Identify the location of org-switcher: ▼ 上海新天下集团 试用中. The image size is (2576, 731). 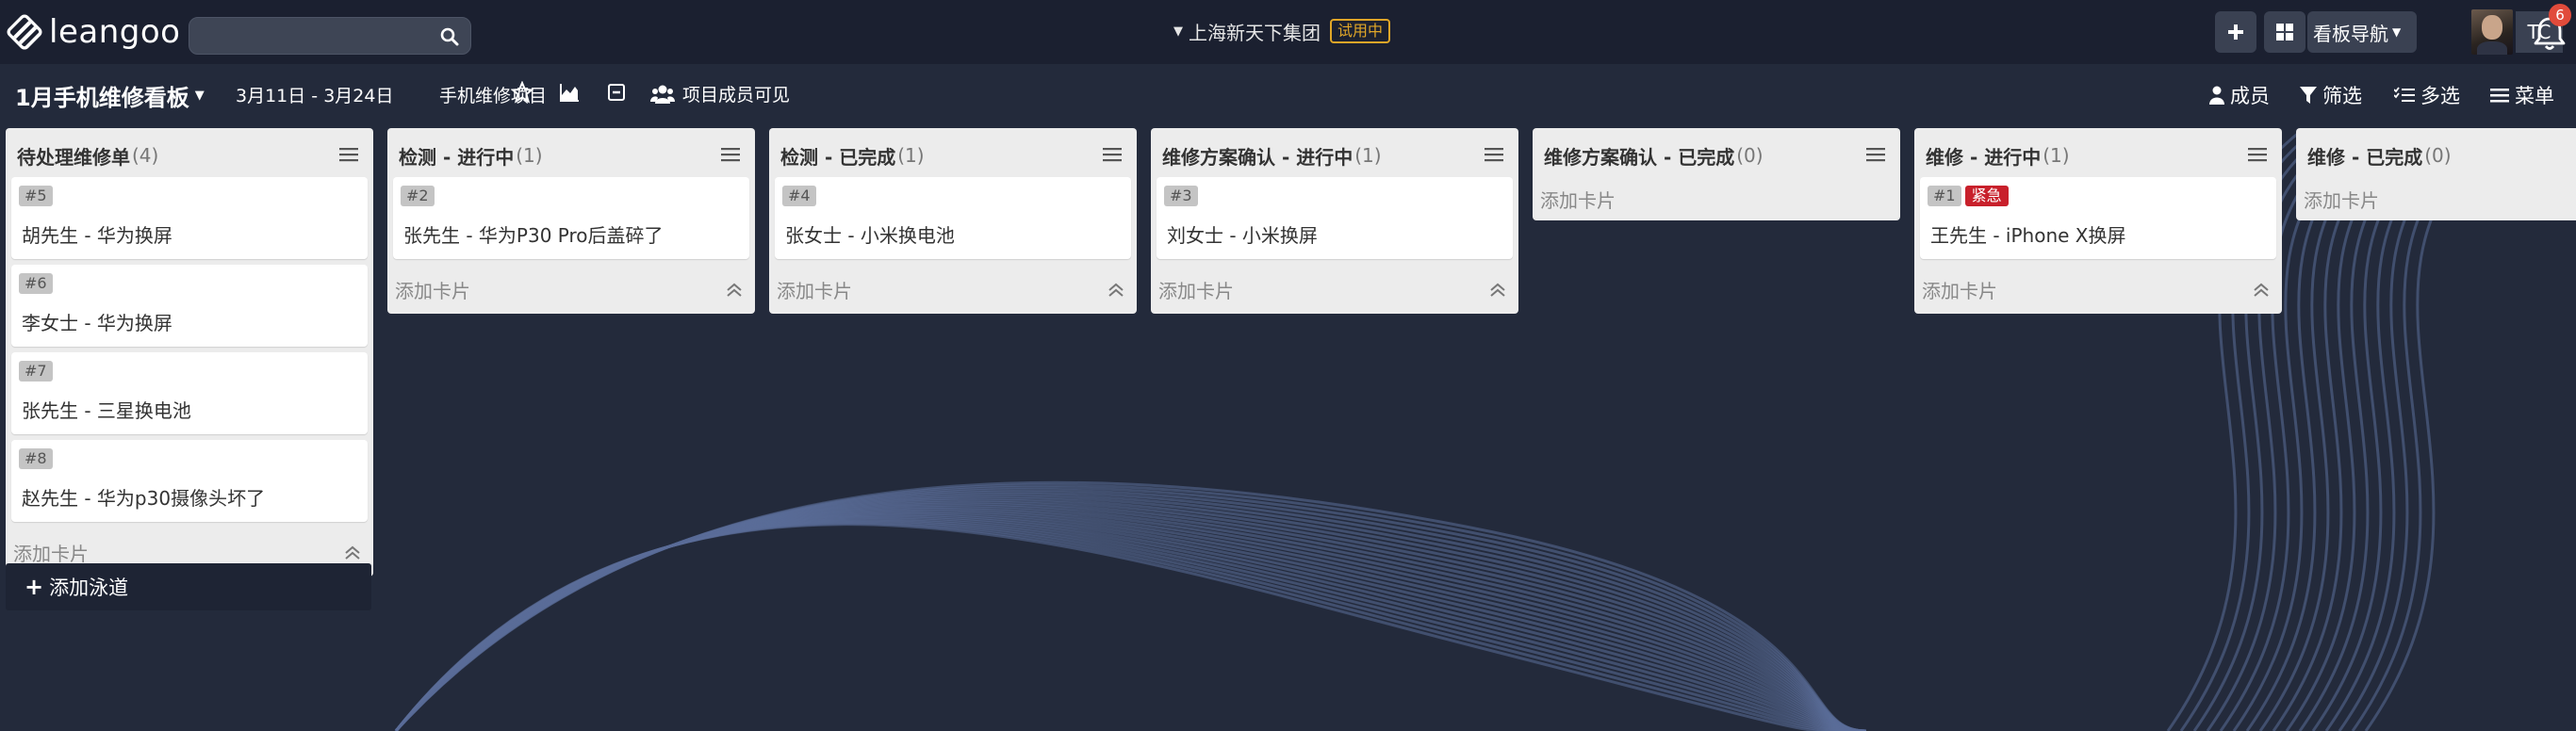
(1282, 31).